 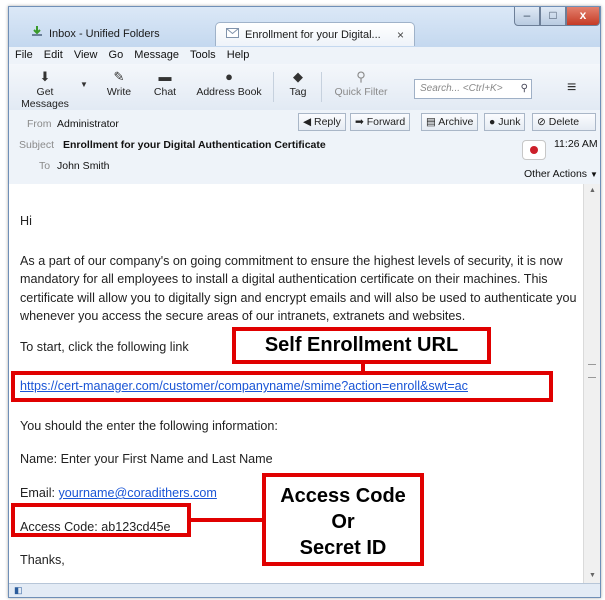 I want to click on access-code-callout-line3: Secret ID, so click(x=343, y=548).